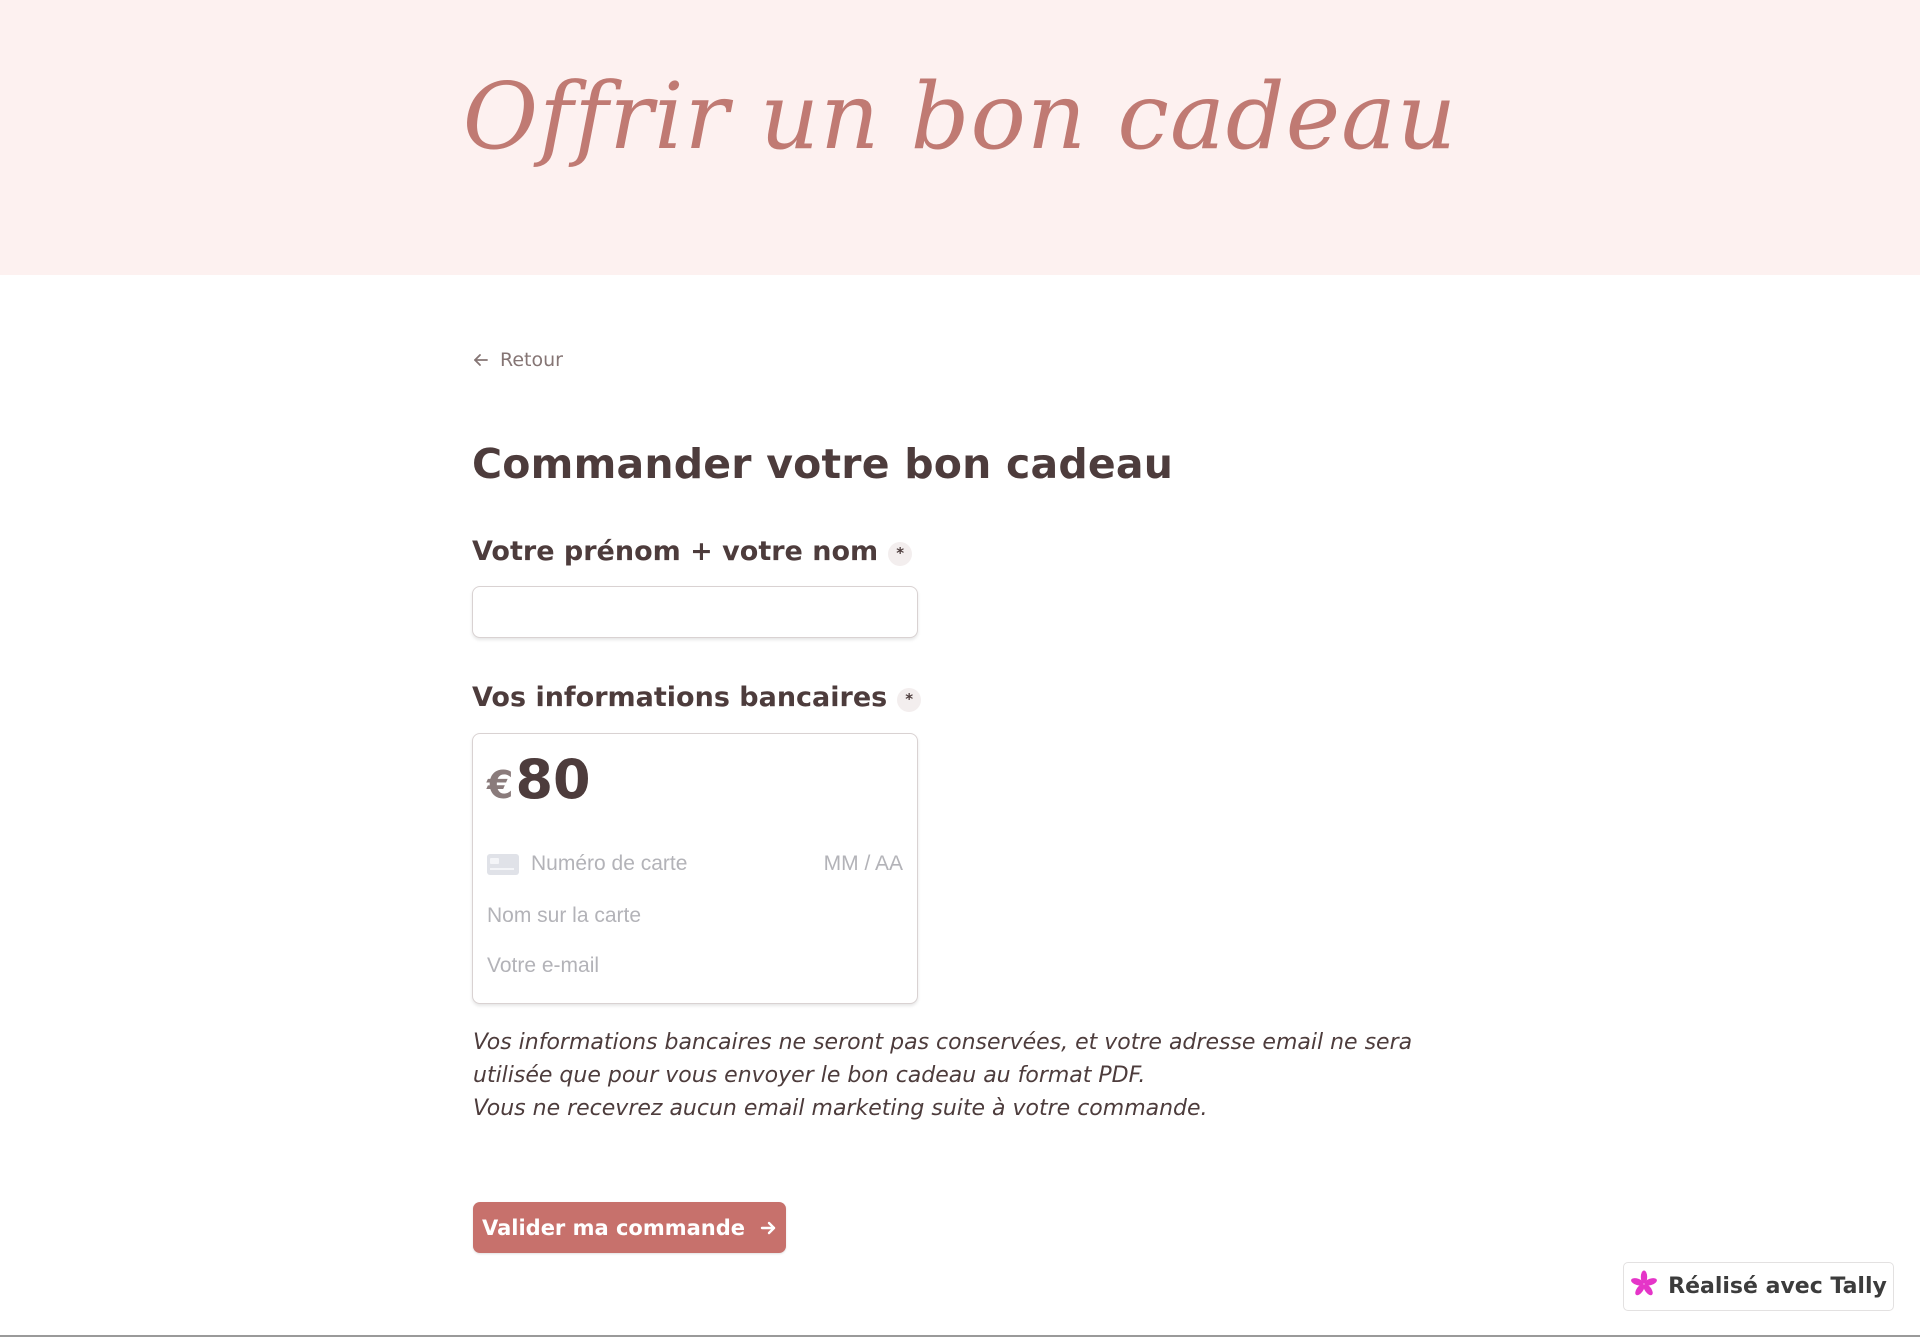 The width and height of the screenshot is (1920, 1337). I want to click on back-link: Retour, so click(517, 360).